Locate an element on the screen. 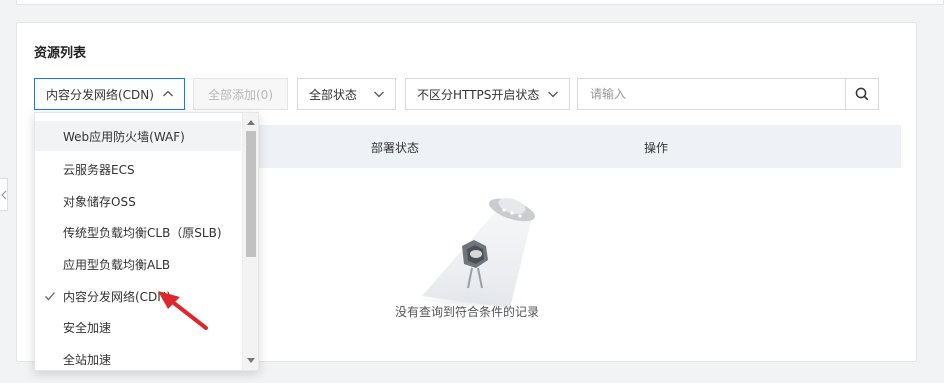 Image resolution: width=944 pixels, height=383 pixels. dropdown-item-label: 云服务器ECS is located at coordinates (99, 169).